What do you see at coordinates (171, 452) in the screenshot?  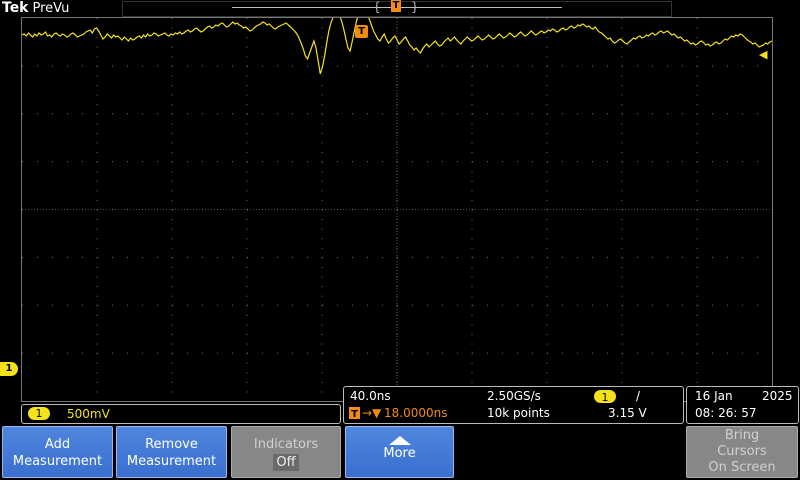 I see `remove-measurement-button: Remove Measurement` at bounding box center [171, 452].